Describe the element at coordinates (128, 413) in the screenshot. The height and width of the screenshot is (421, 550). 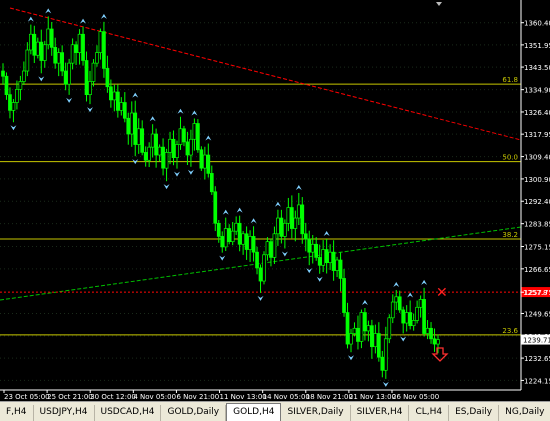
I see `chart-tab: USDCAD,H4` at that location.